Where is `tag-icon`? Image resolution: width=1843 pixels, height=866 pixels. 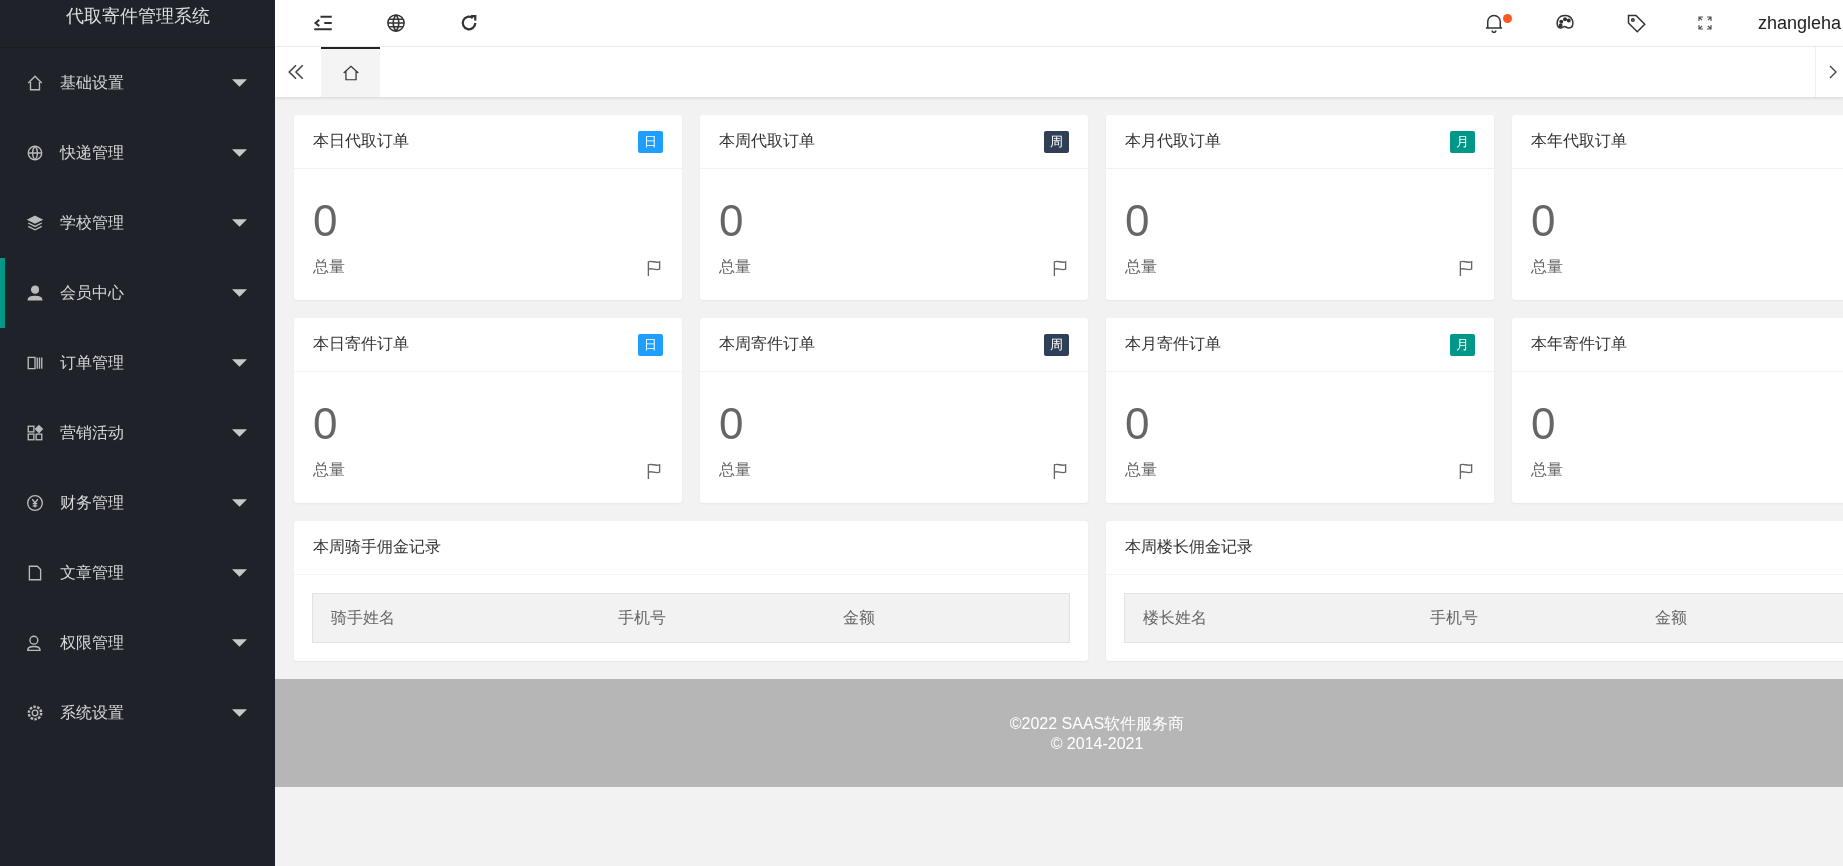 tag-icon is located at coordinates (1635, 23).